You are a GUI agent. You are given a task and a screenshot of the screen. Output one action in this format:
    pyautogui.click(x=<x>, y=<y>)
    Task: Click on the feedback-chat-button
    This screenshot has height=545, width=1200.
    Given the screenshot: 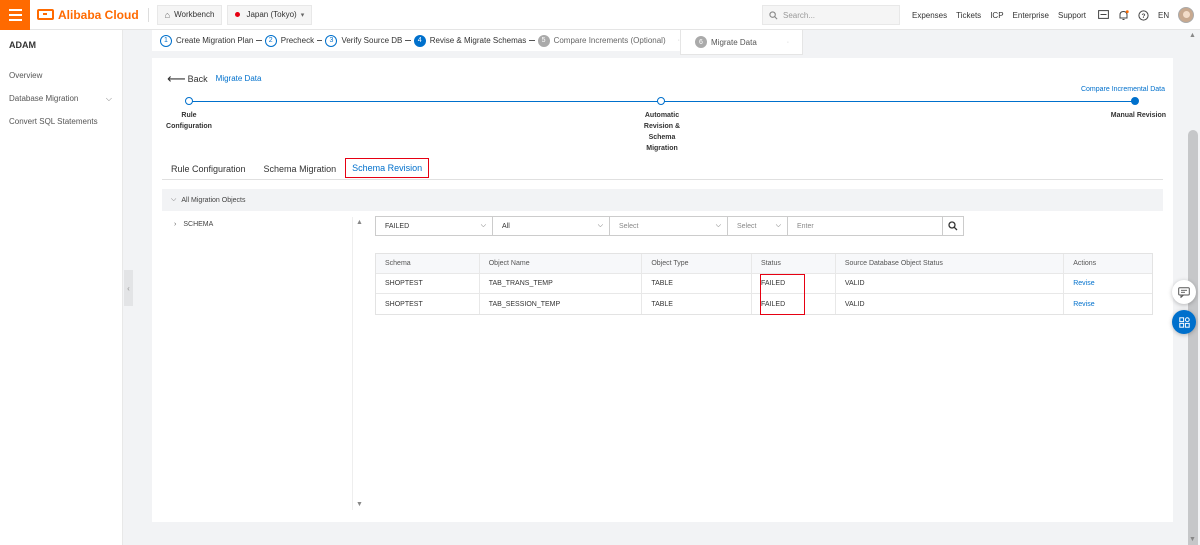 What is the action you would take?
    pyautogui.click(x=1184, y=292)
    